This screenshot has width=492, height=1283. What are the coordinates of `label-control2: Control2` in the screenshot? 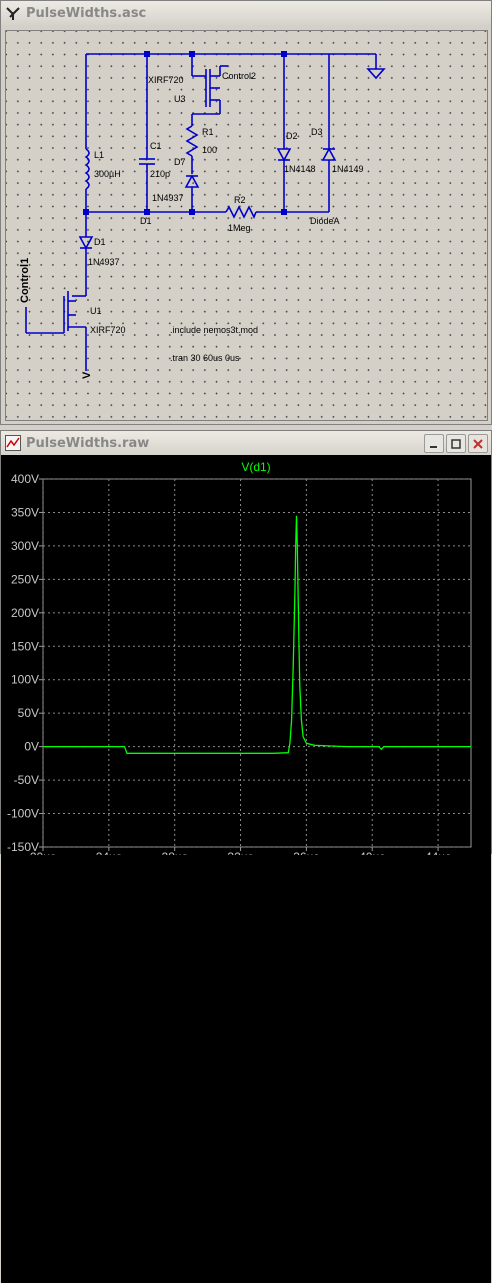 It's located at (239, 76).